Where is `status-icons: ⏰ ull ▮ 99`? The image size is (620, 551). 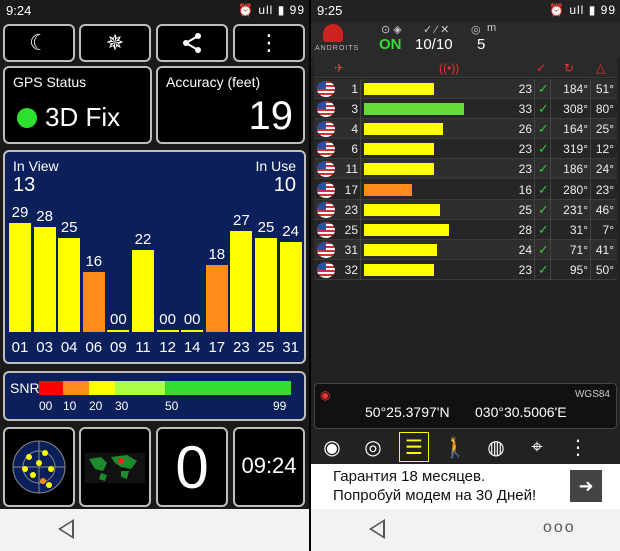 status-icons: ⏰ ull ▮ 99 is located at coordinates (271, 10).